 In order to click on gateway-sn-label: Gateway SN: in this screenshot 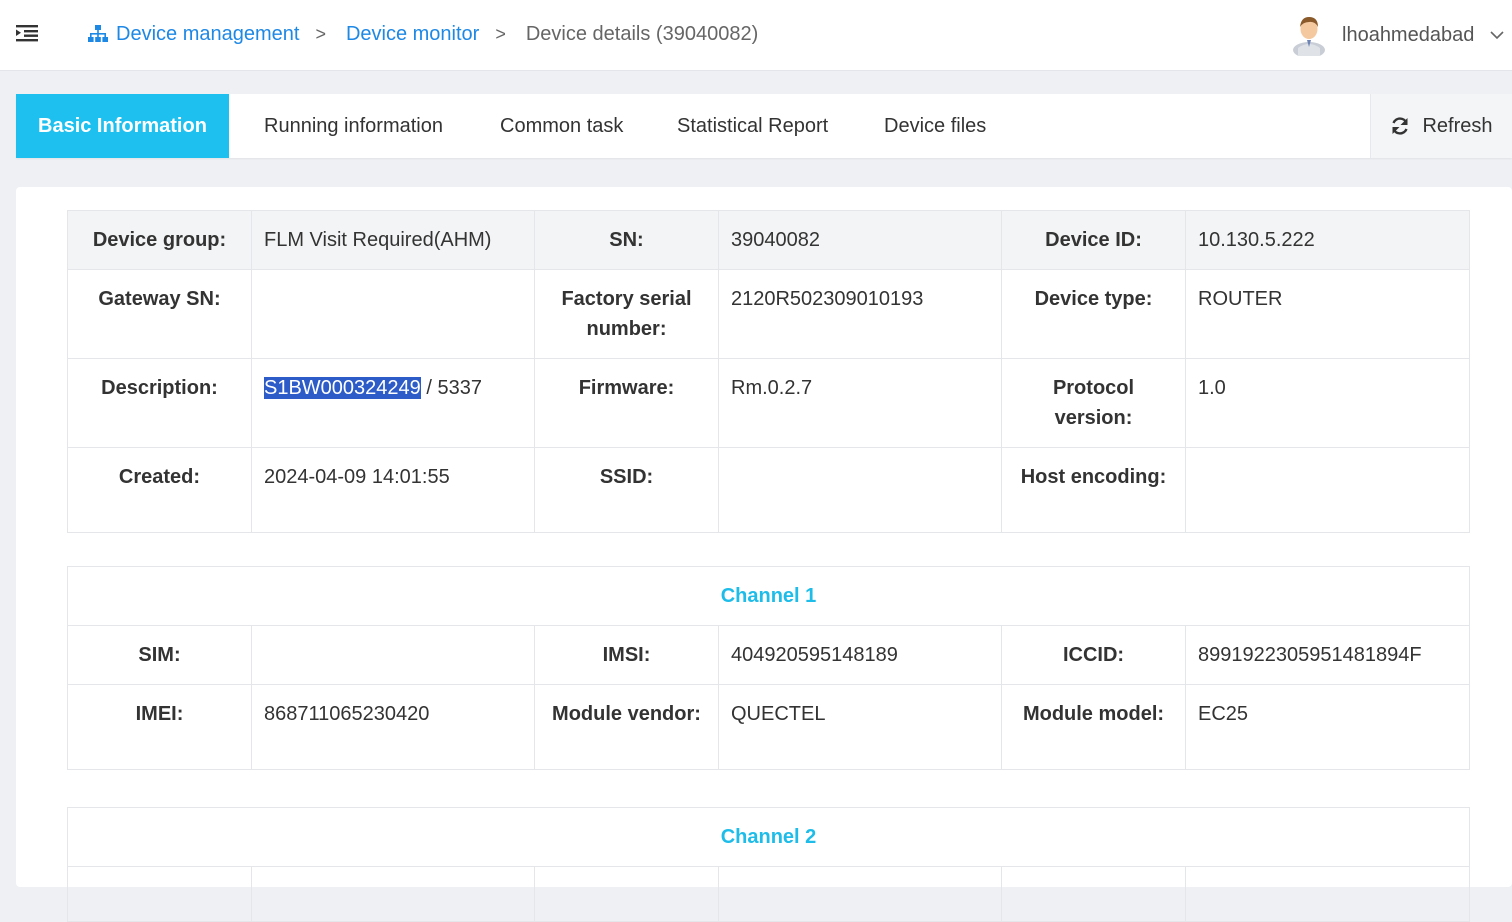, I will do `click(159, 314)`.